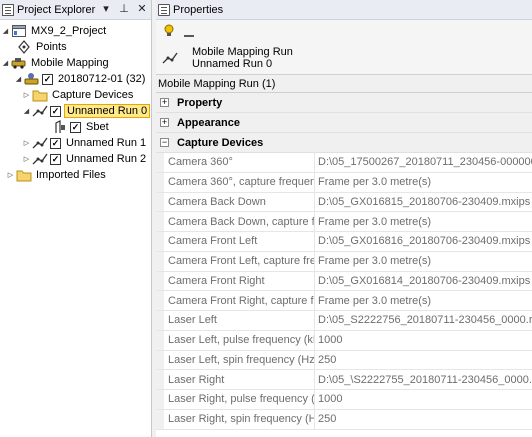 The height and width of the screenshot is (437, 532). Describe the element at coordinates (423, 320) in the screenshot. I see `property-value: D:\05_S2222756_20180711-230456_0000.rxp` at that location.